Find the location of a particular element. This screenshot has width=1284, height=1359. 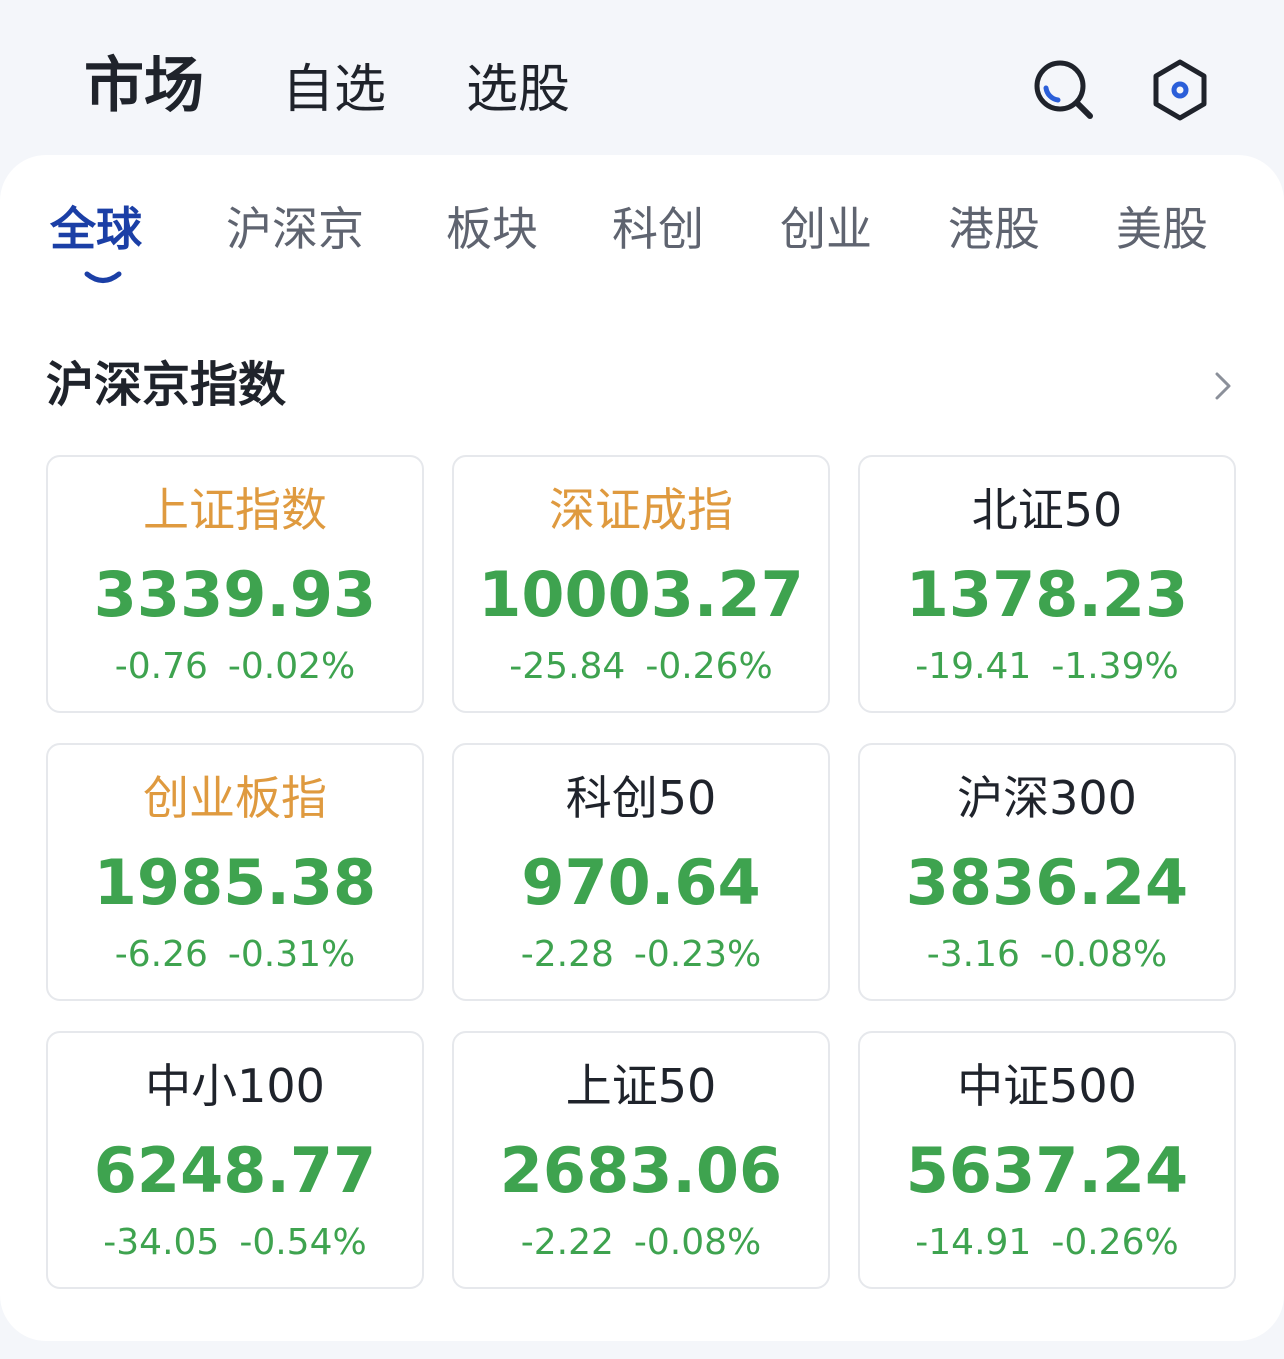

index-card-chinext: 创业板指 1985.38 -6.26 -0.31% is located at coordinates (235, 872).